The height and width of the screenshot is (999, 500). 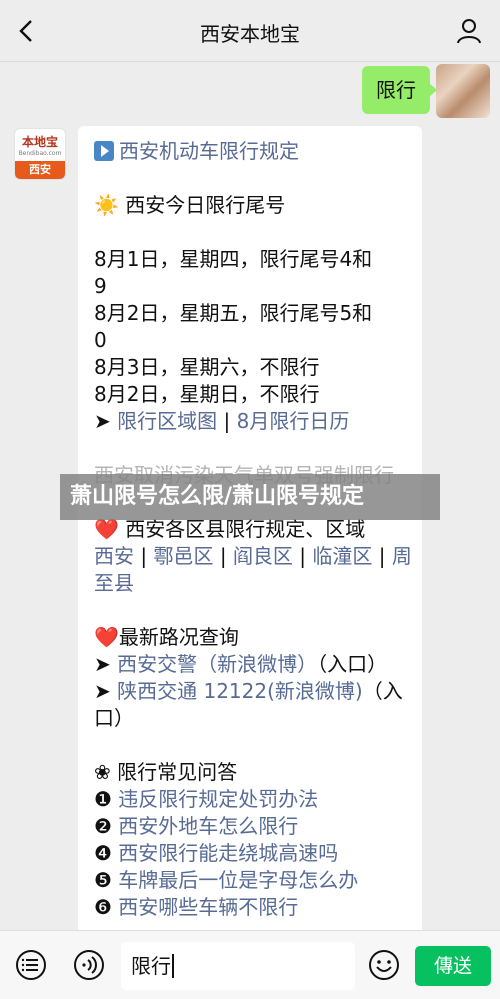 I want to click on shaanxi-traffic-link: 陕西交通 12122(新浪微博), so click(x=240, y=691).